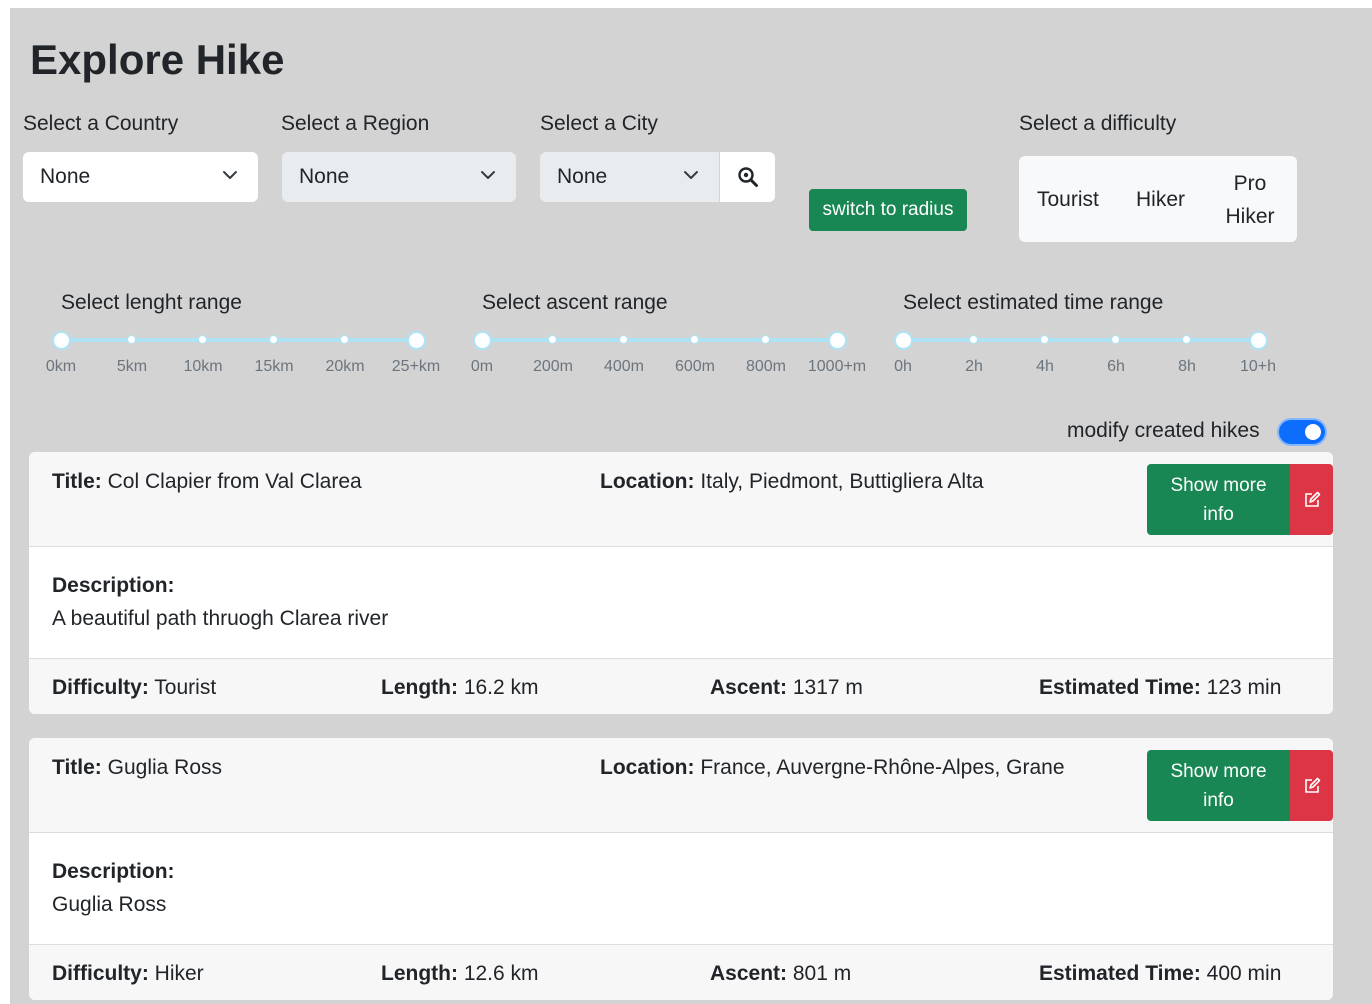 This screenshot has height=1004, width=1372. Describe the element at coordinates (1302, 432) in the screenshot. I see `modify-created-hikes-toggle` at that location.